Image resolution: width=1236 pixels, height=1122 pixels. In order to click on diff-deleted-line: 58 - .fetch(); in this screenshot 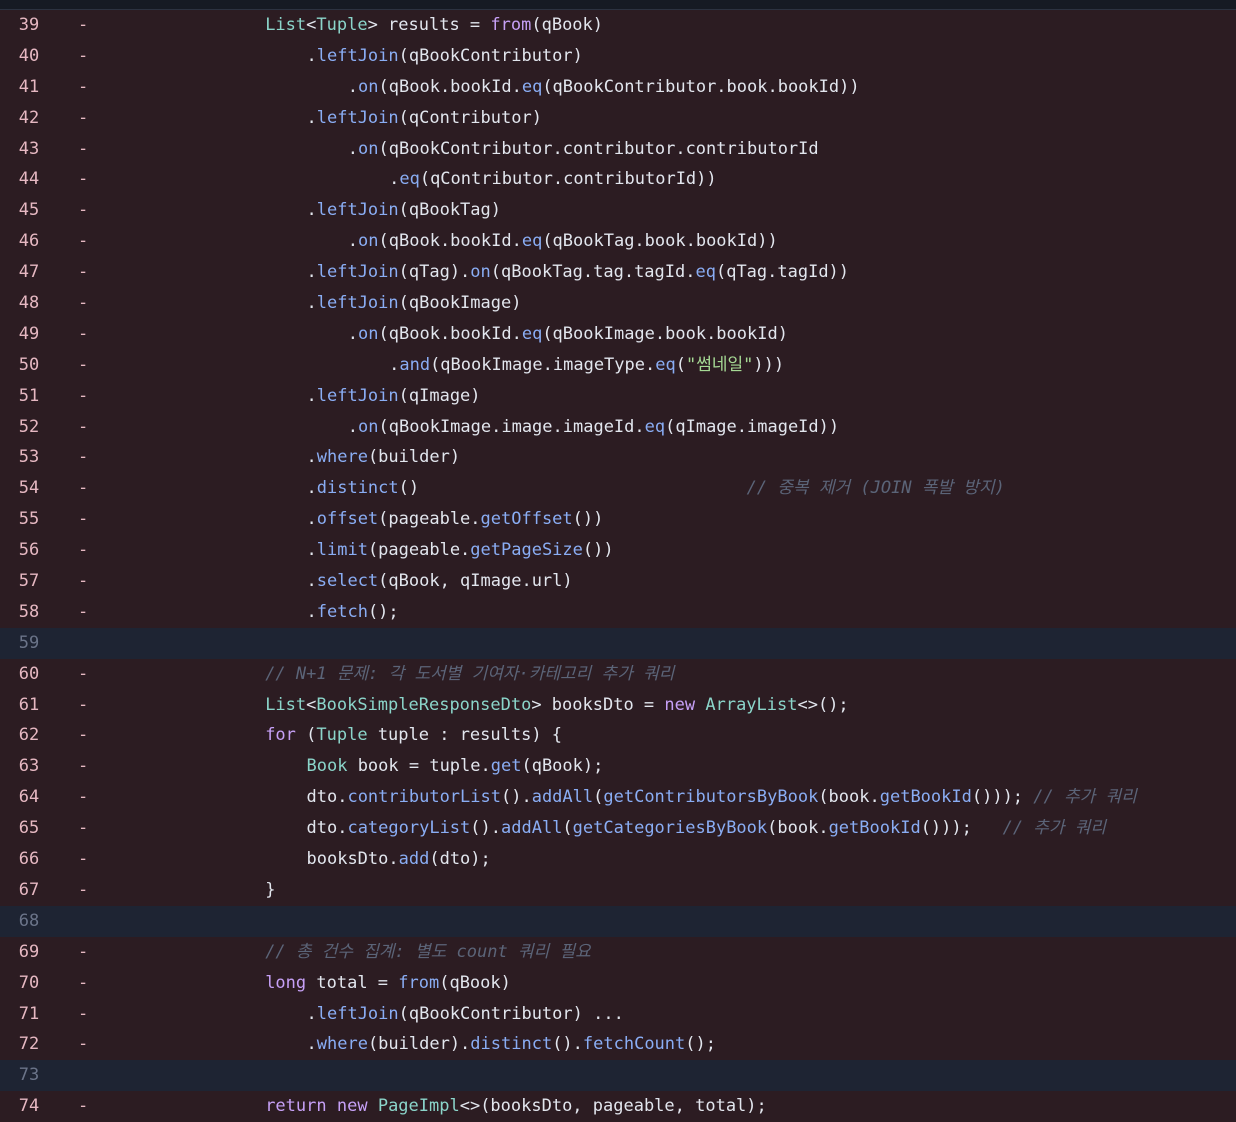, I will do `click(618, 612)`.